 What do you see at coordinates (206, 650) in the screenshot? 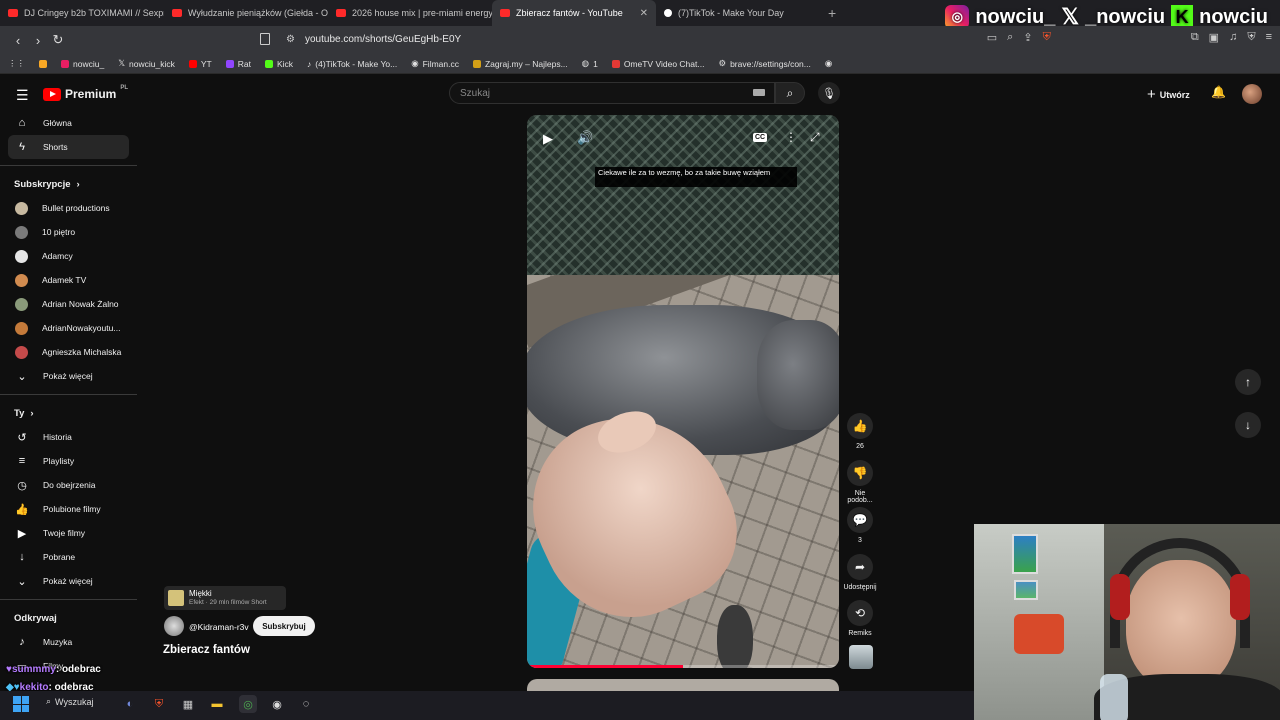
I see `short-title: Zbieracz fantów` at bounding box center [206, 650].